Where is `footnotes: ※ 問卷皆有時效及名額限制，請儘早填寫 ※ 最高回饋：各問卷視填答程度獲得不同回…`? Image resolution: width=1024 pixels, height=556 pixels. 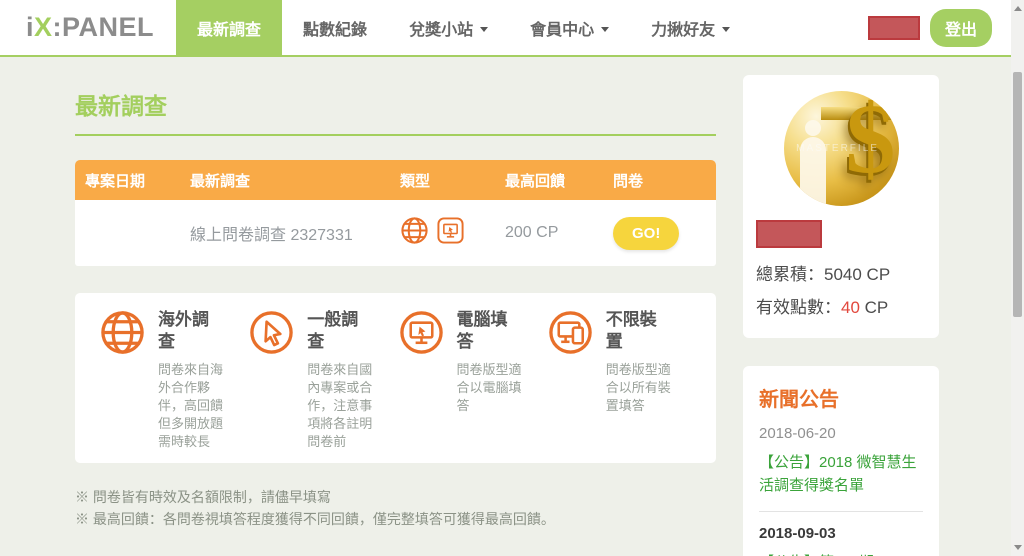
footnotes: ※ 問卷皆有時效及名額限制，請儘早填寫 ※ 最高回饋：各問卷視填答程度獲得不同回… is located at coordinates (395, 508).